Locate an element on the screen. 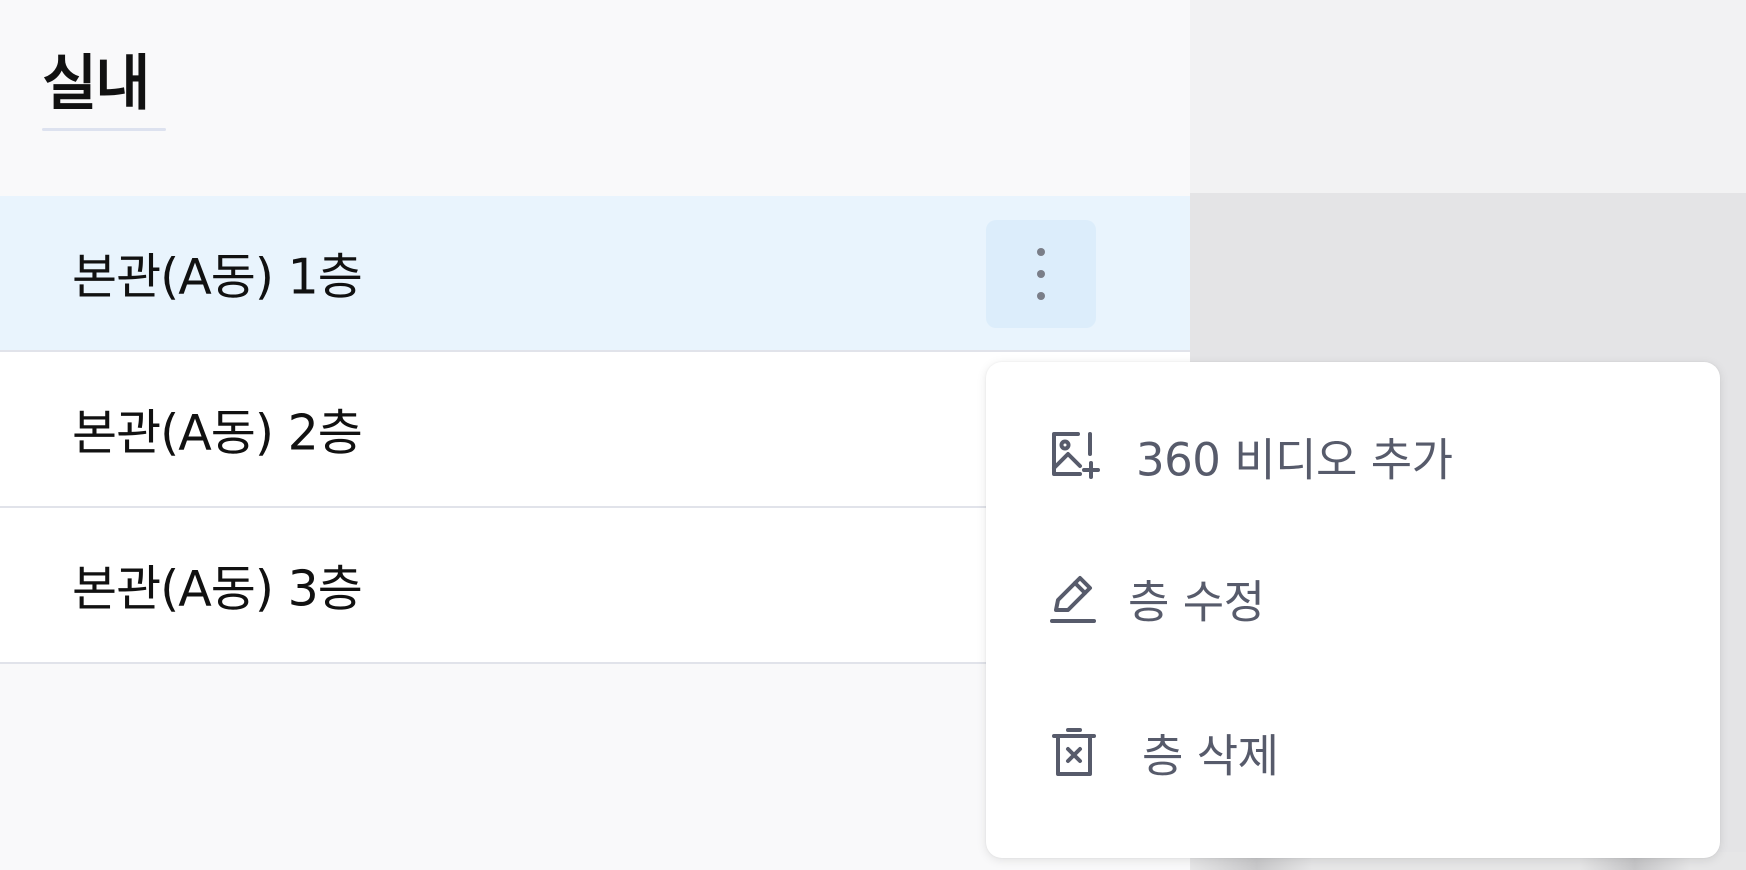 The width and height of the screenshot is (1746, 870). menu-item-label: 360 비디오 추가 is located at coordinates (1294, 460).